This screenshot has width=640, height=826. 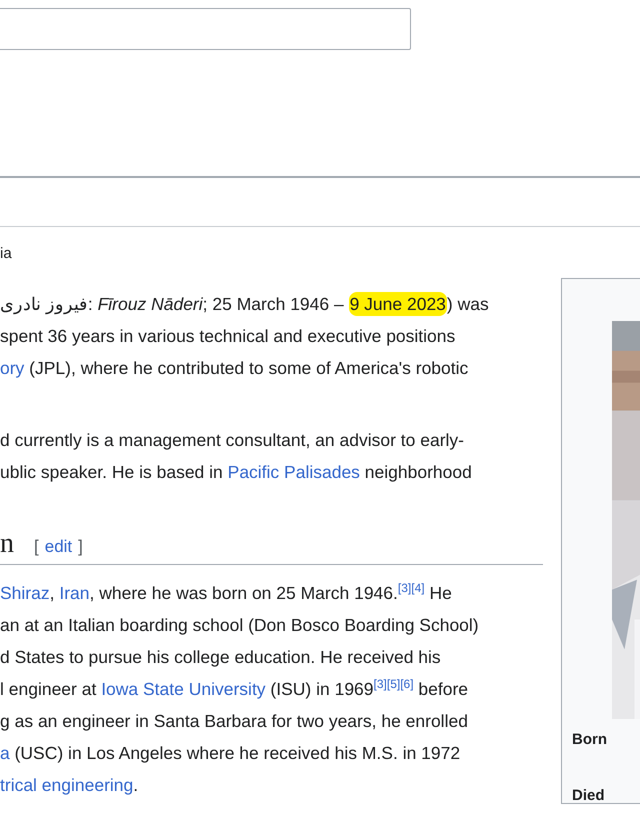 I want to click on paragraph-line: g as an engineer in Santa Barbara for two years, he enrolled, so click(x=234, y=721).